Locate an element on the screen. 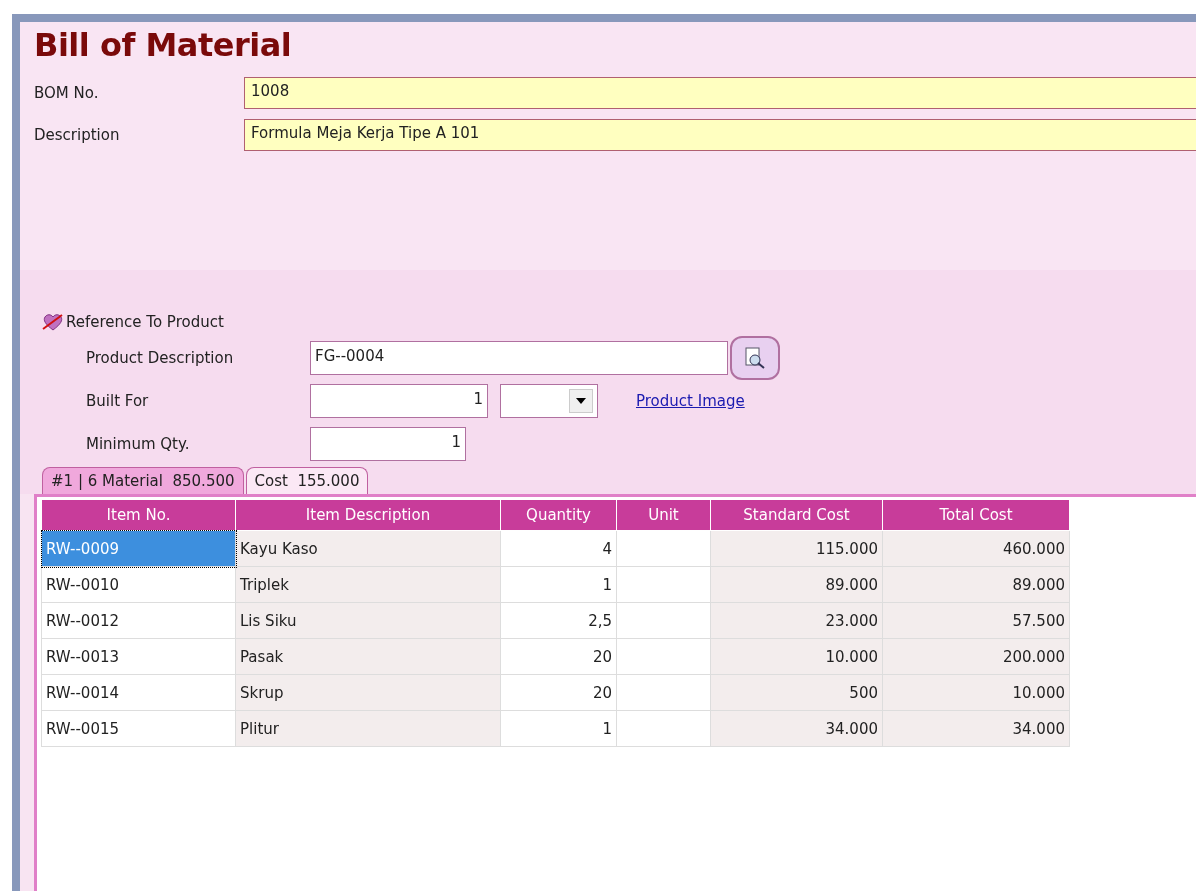  input-field: 1008 is located at coordinates (720, 93).